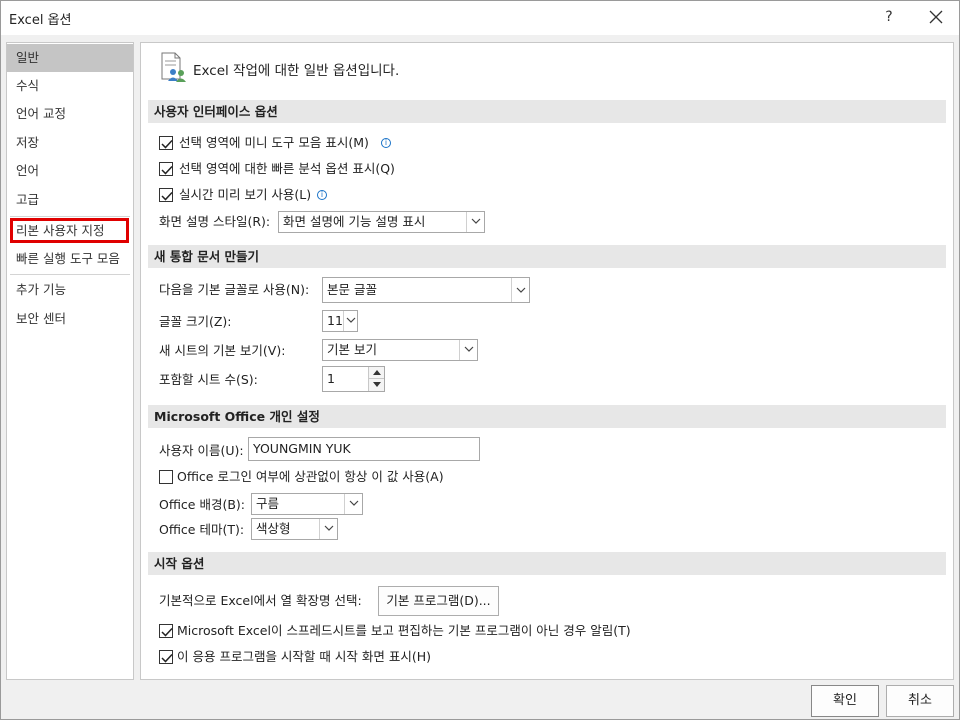 Image resolution: width=960 pixels, height=720 pixels. I want to click on mini-toolbar-label: 선택 영역에 미니 도구 모음 표시(M), so click(274, 142).